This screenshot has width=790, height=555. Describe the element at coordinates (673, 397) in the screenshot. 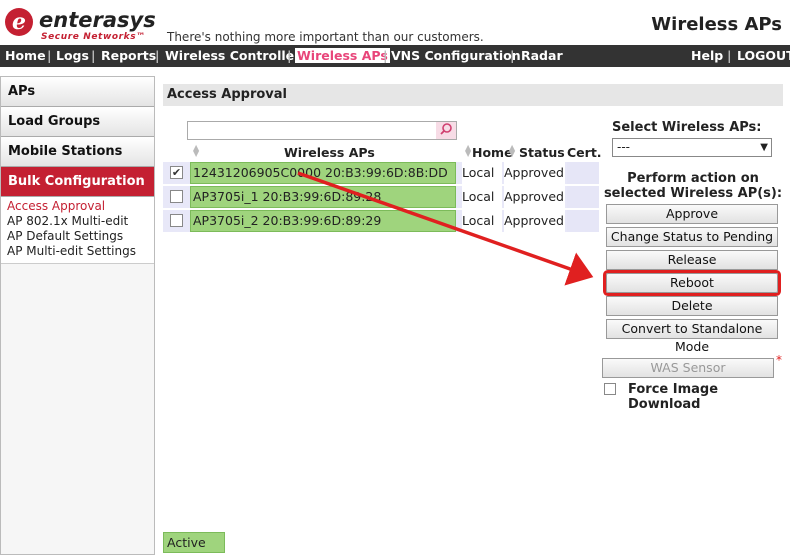

I see `force-image-download-label: Force Image Download` at that location.